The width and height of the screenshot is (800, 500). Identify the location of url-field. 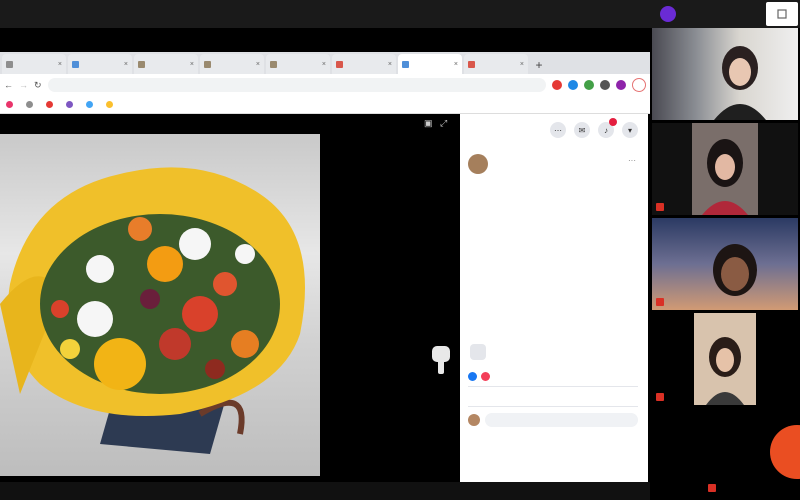
(296, 85).